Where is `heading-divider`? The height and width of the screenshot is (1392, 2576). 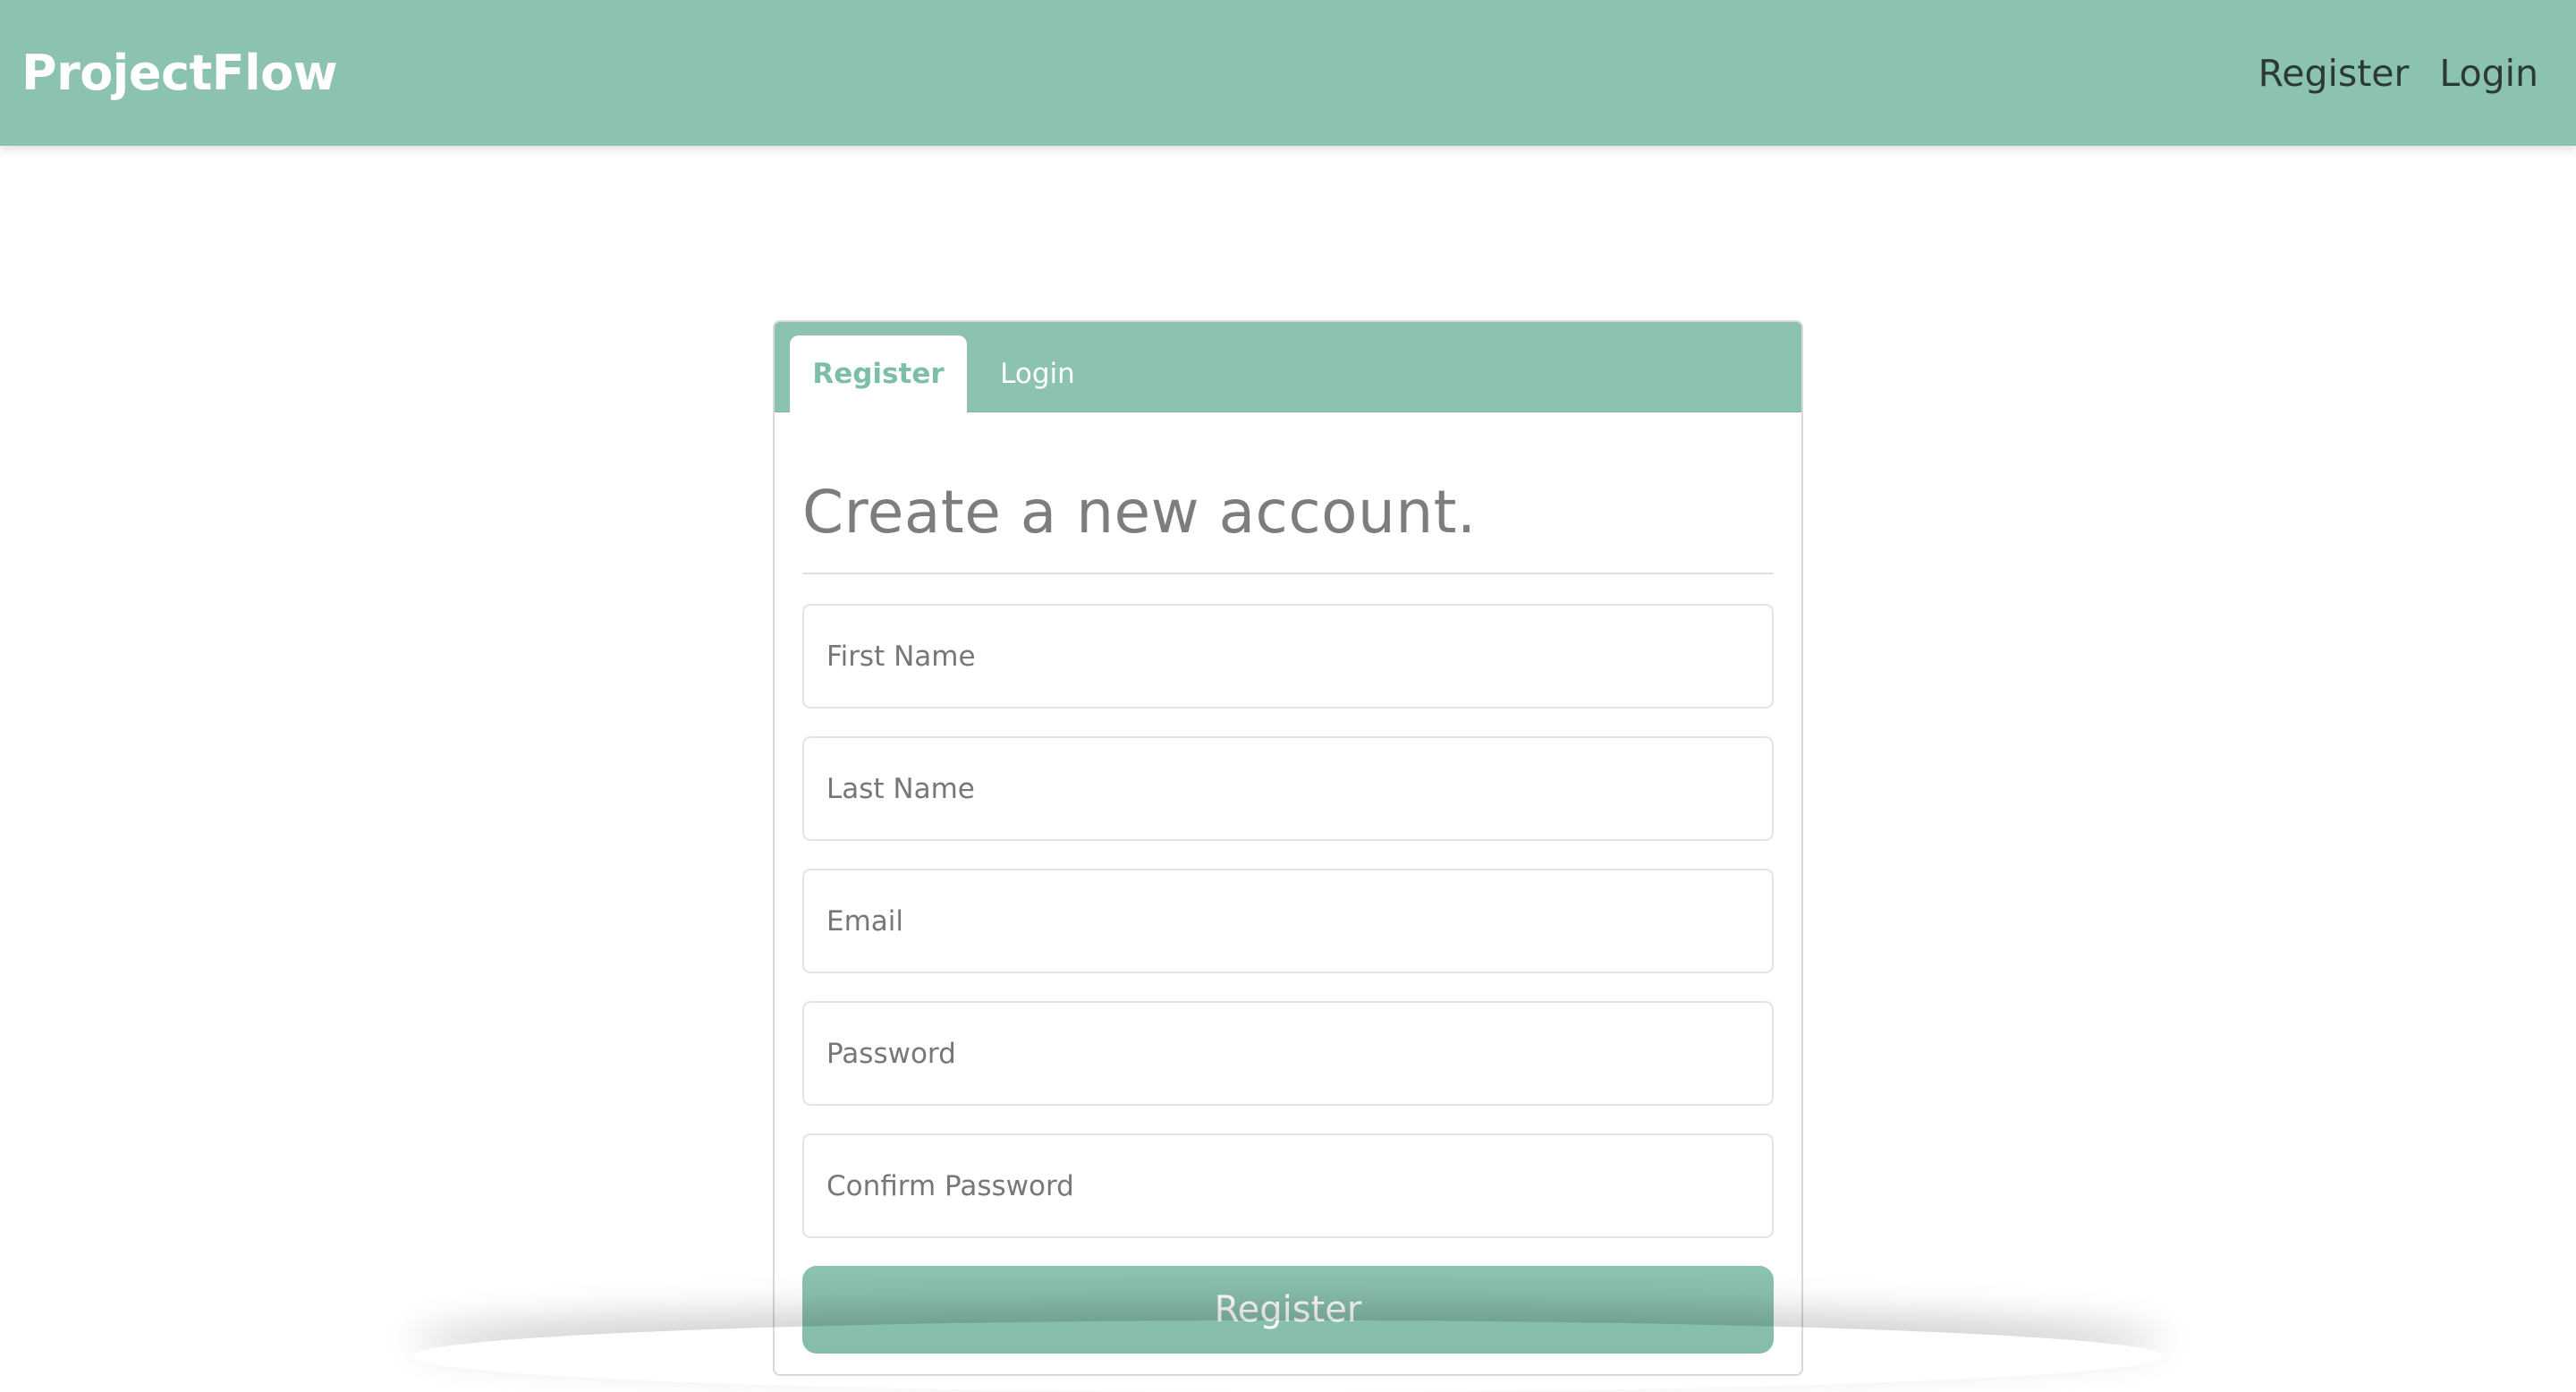
heading-divider is located at coordinates (1288, 573).